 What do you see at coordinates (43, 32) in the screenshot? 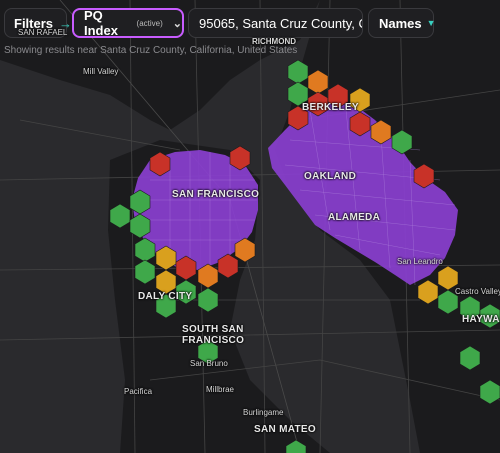
I see `map-label-san-rafael: SAN RAFAEL` at bounding box center [43, 32].